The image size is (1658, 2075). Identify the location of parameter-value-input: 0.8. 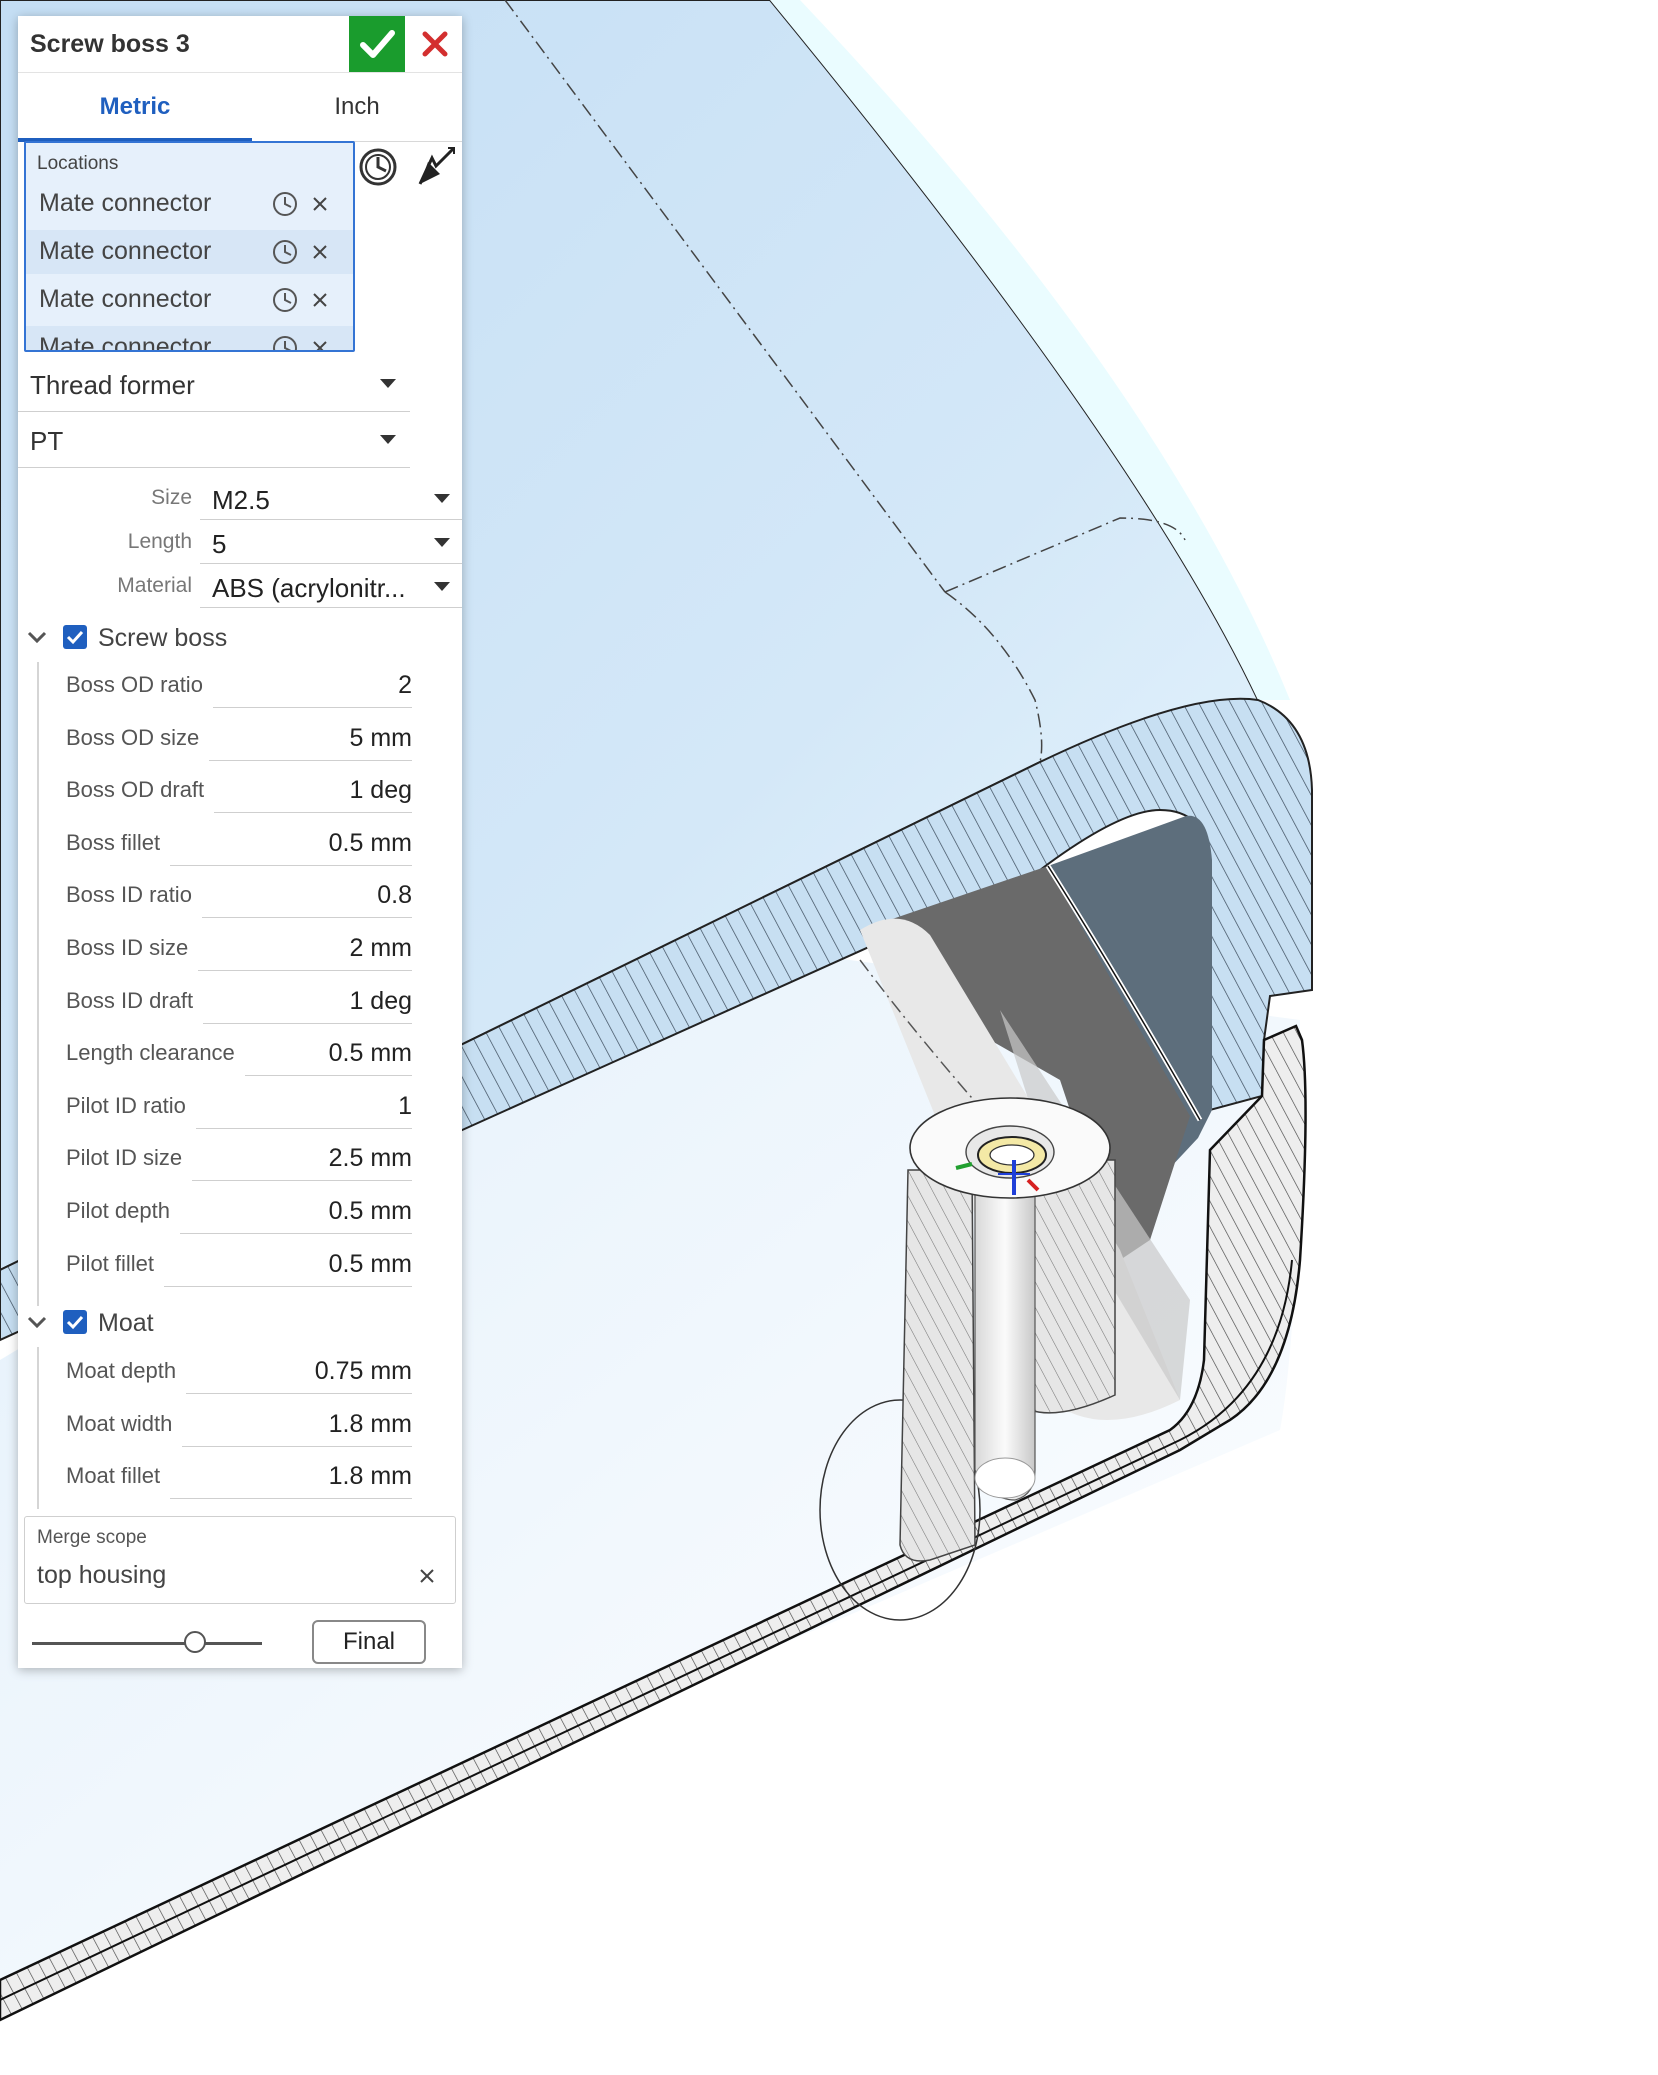
(394, 895).